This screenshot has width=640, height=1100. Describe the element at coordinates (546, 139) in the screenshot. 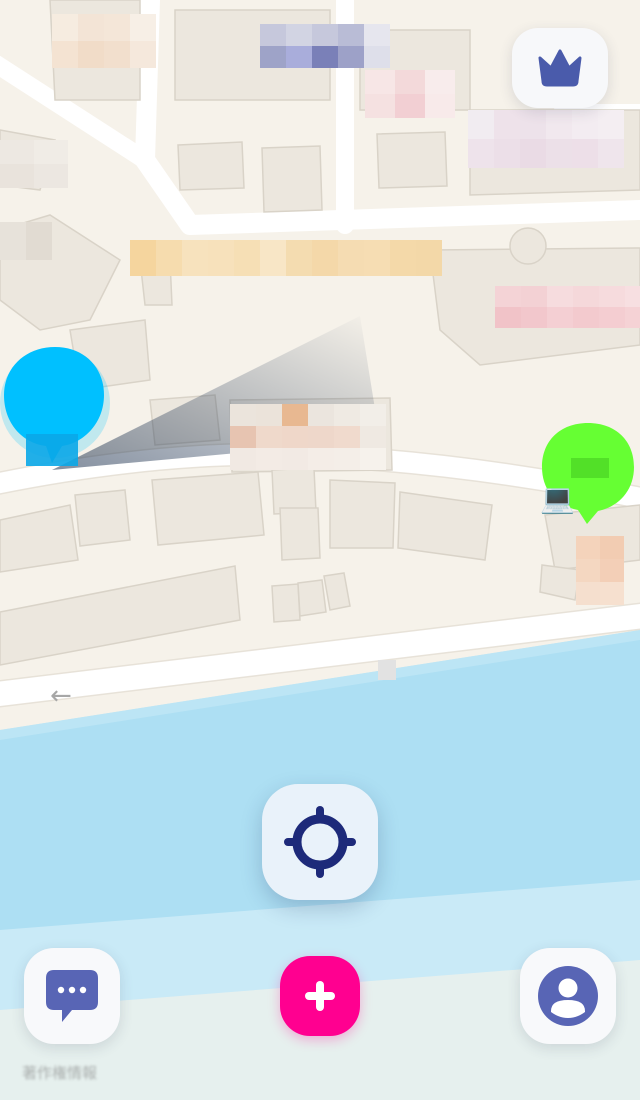

I see `pixelated-label-ne` at that location.